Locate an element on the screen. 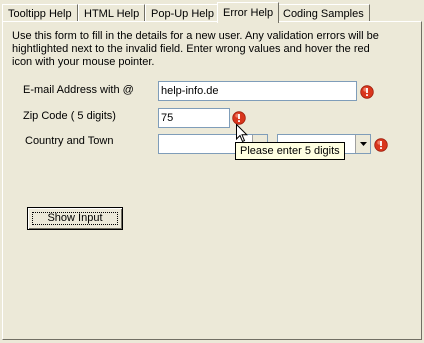 The image size is (424, 343). tab-label: Error Help is located at coordinates (248, 13).